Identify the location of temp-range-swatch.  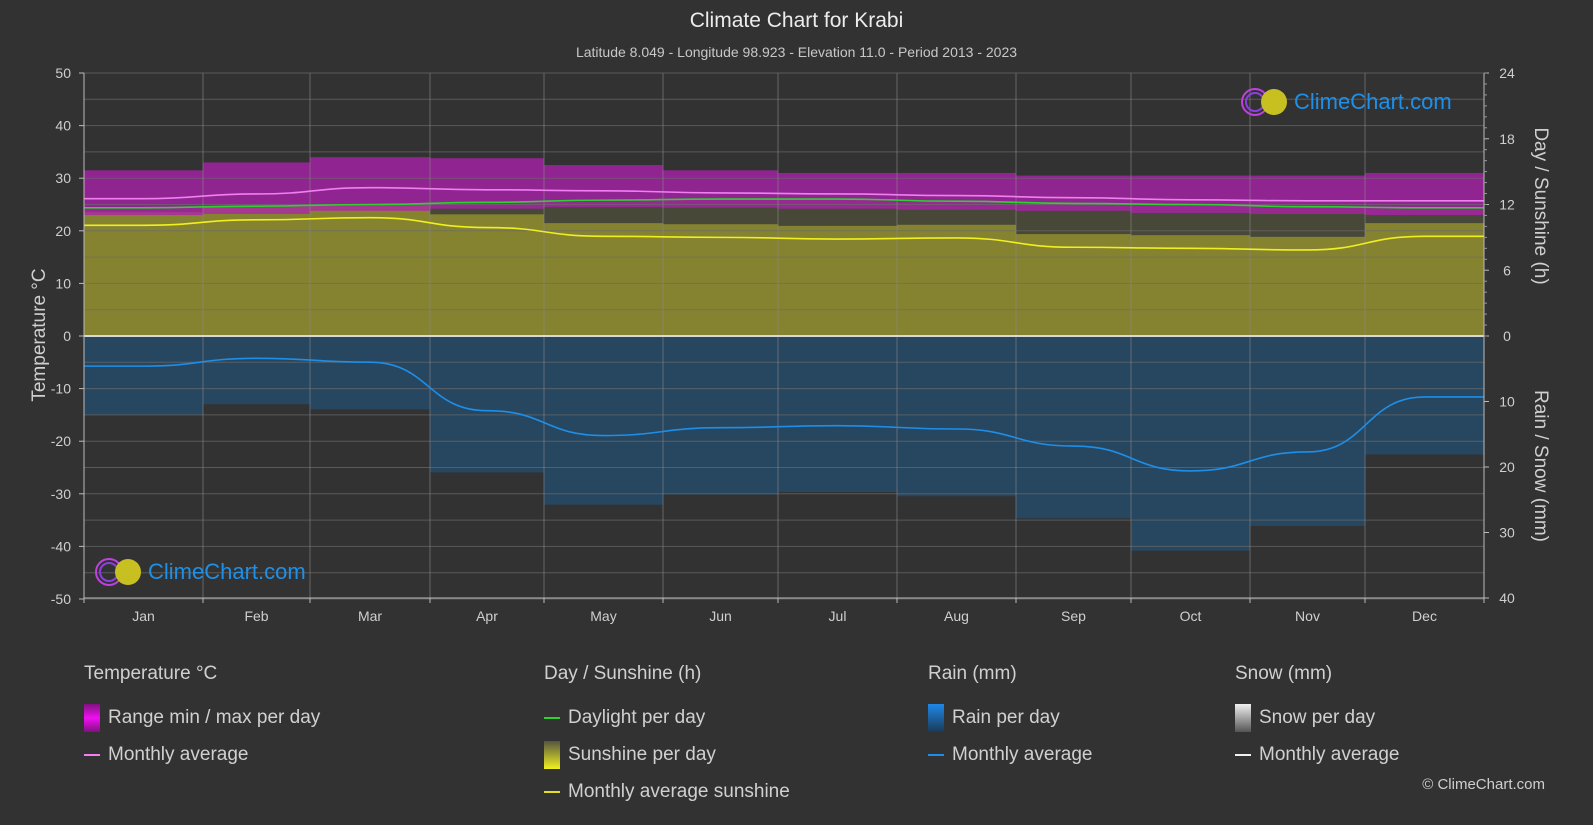
(92, 717).